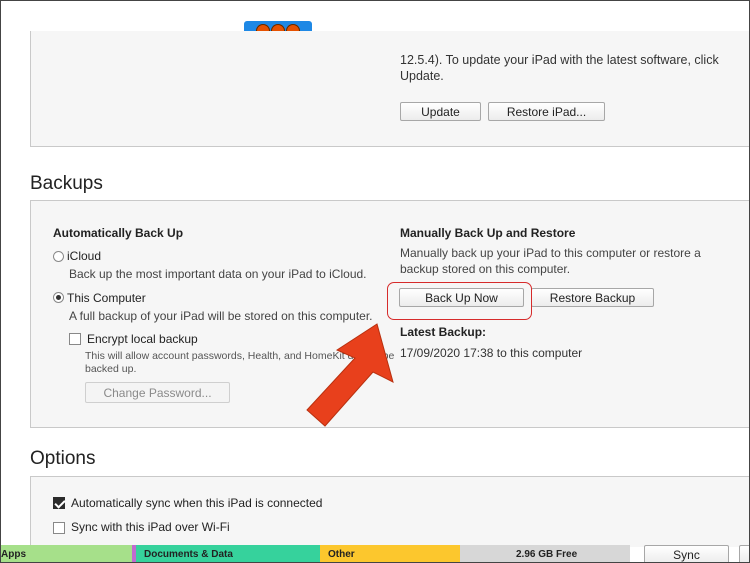 Image resolution: width=750 pixels, height=563 pixels. Describe the element at coordinates (390, 553) in the screenshot. I see `storage-segment-other: Other` at that location.